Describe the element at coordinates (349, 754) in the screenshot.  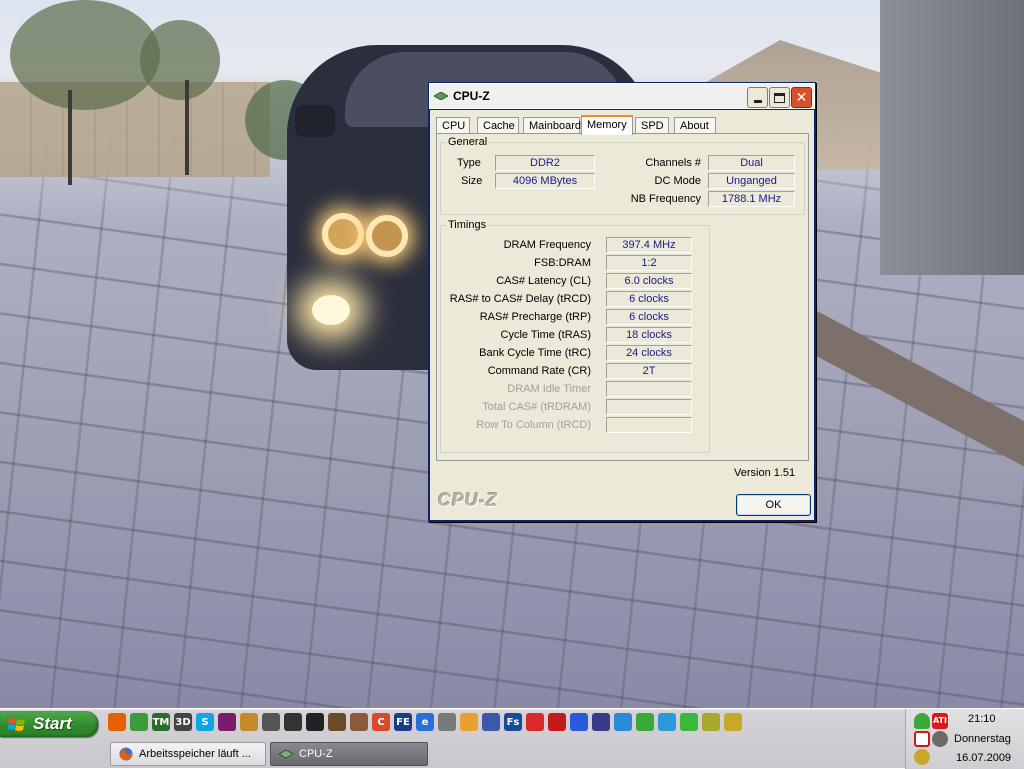
I see `taskbar-button-cpuz: CPU-Z` at that location.